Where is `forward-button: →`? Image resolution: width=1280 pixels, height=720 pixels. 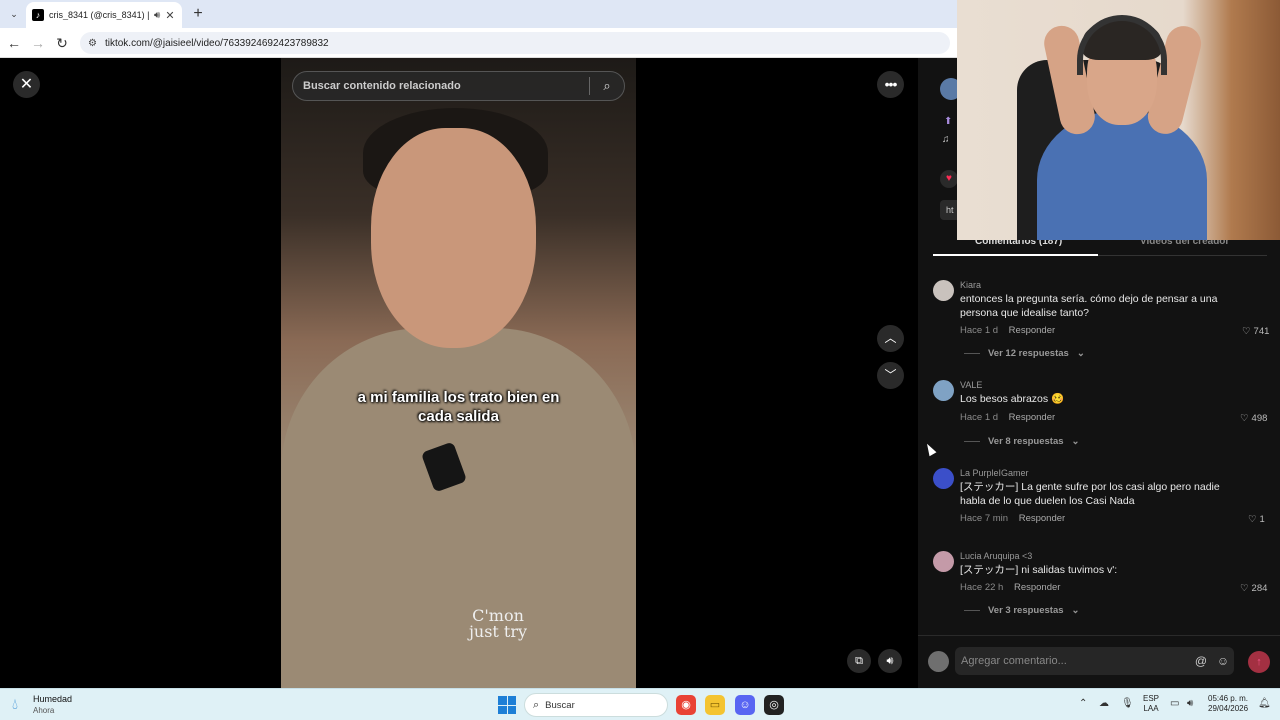 forward-button: → is located at coordinates (38, 43).